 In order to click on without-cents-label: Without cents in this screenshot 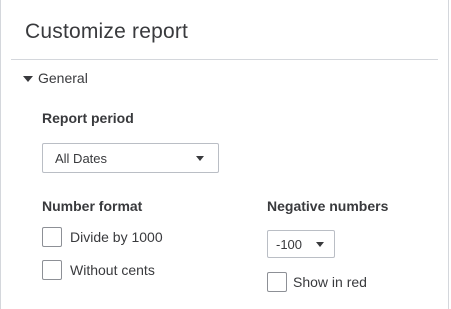, I will do `click(112, 270)`.